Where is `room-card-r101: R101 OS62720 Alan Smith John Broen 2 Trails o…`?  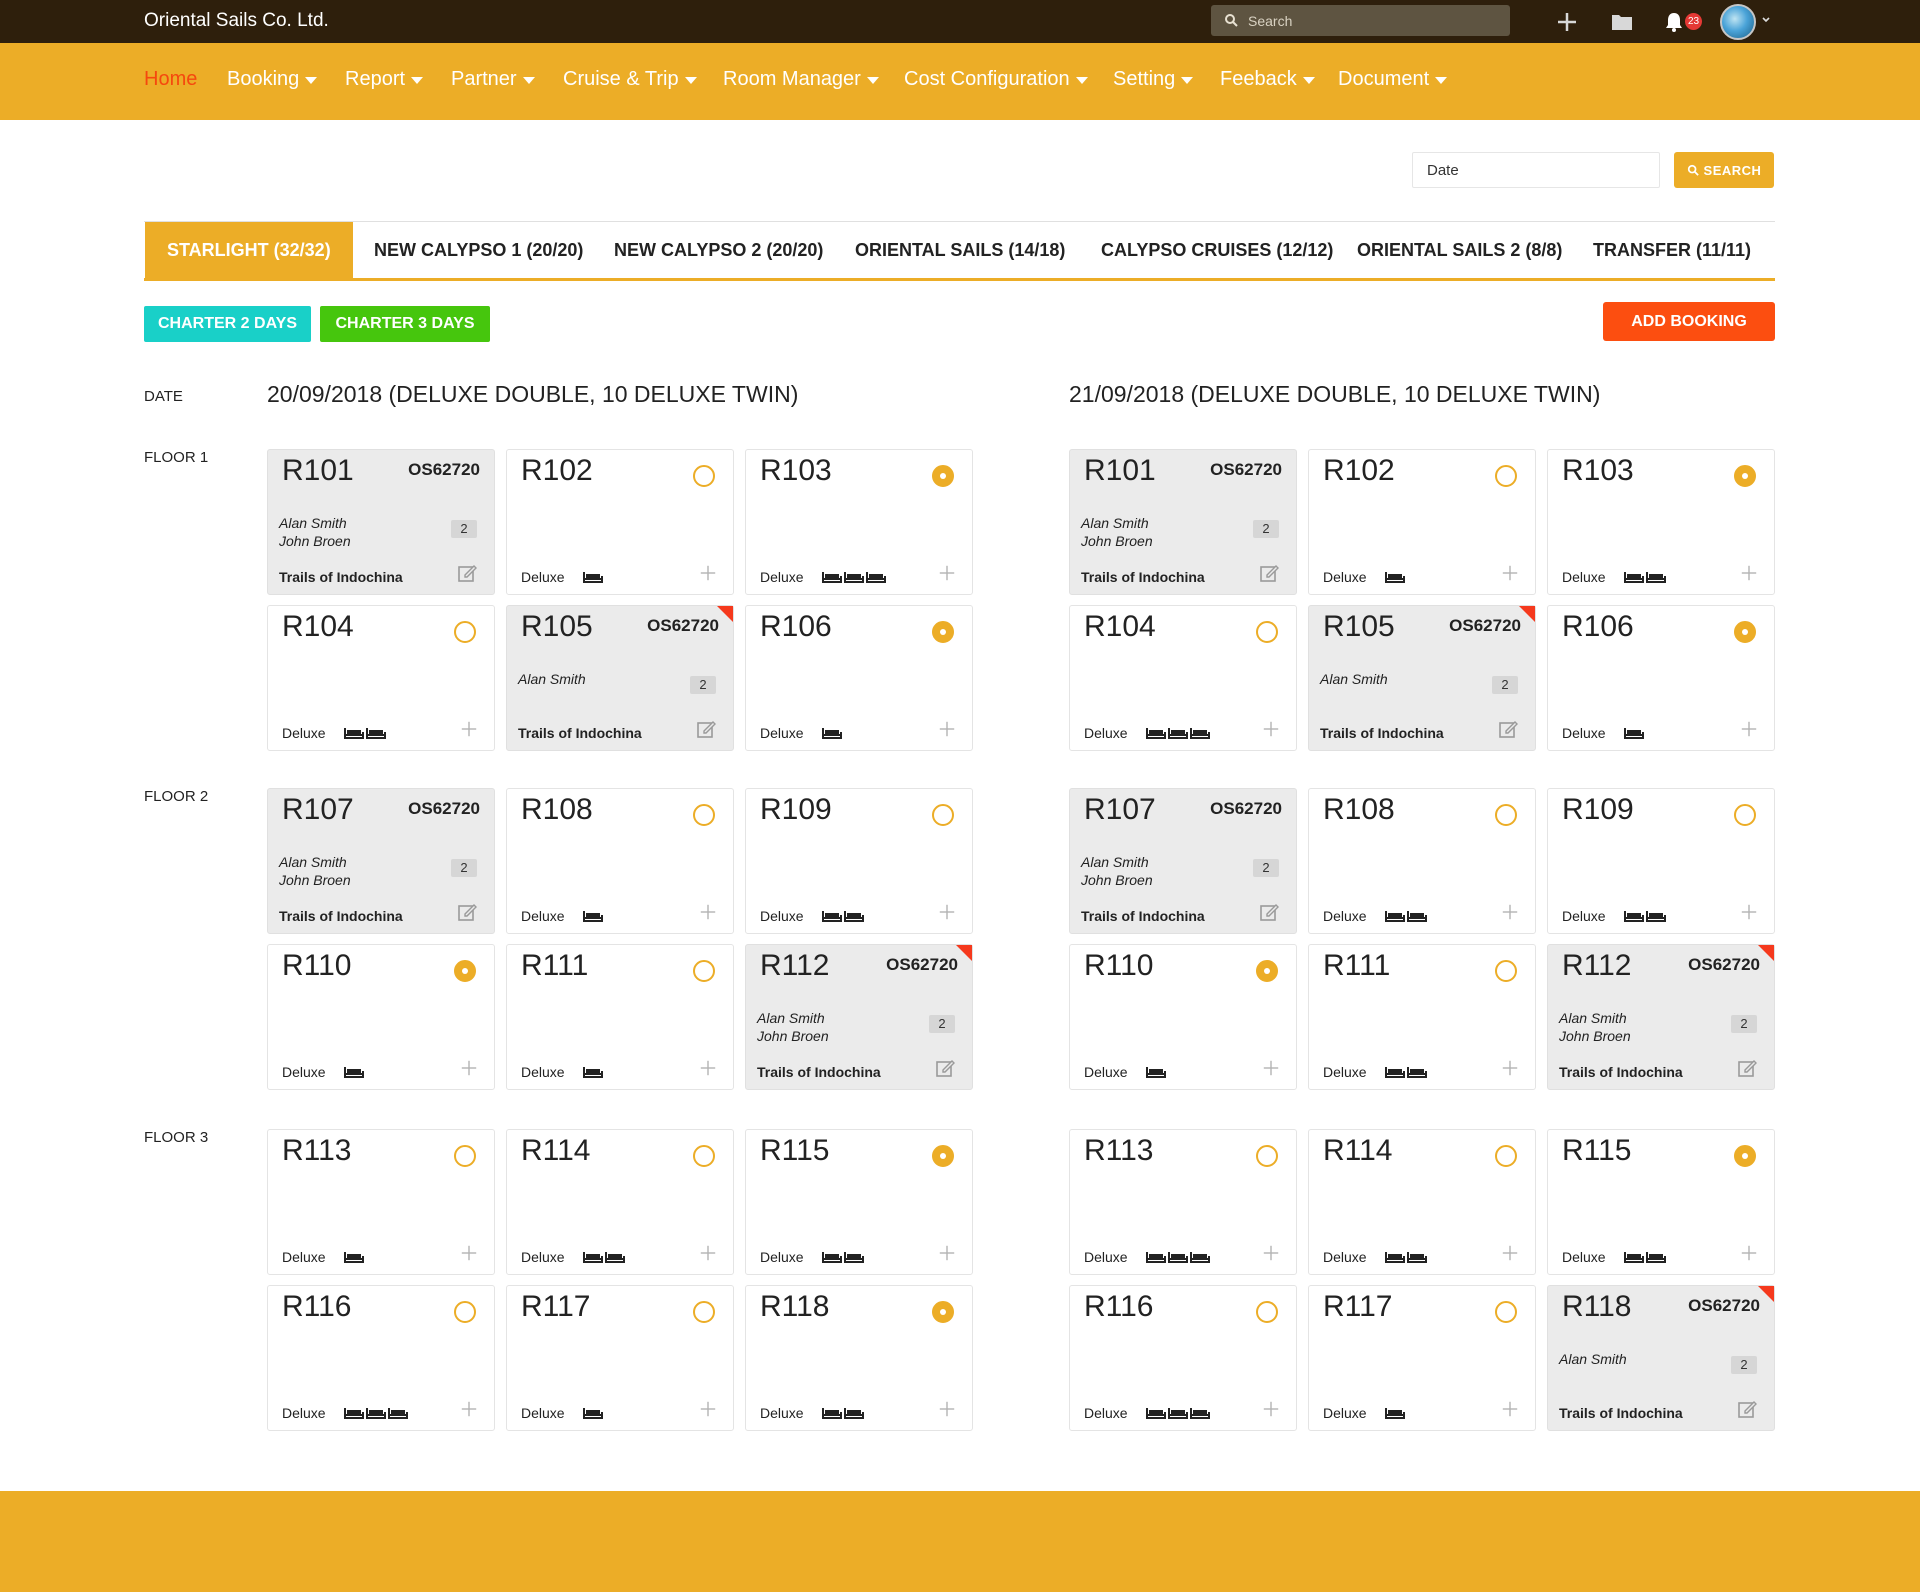 room-card-r101: R101 OS62720 Alan Smith John Broen 2 Trails o… is located at coordinates (1183, 522).